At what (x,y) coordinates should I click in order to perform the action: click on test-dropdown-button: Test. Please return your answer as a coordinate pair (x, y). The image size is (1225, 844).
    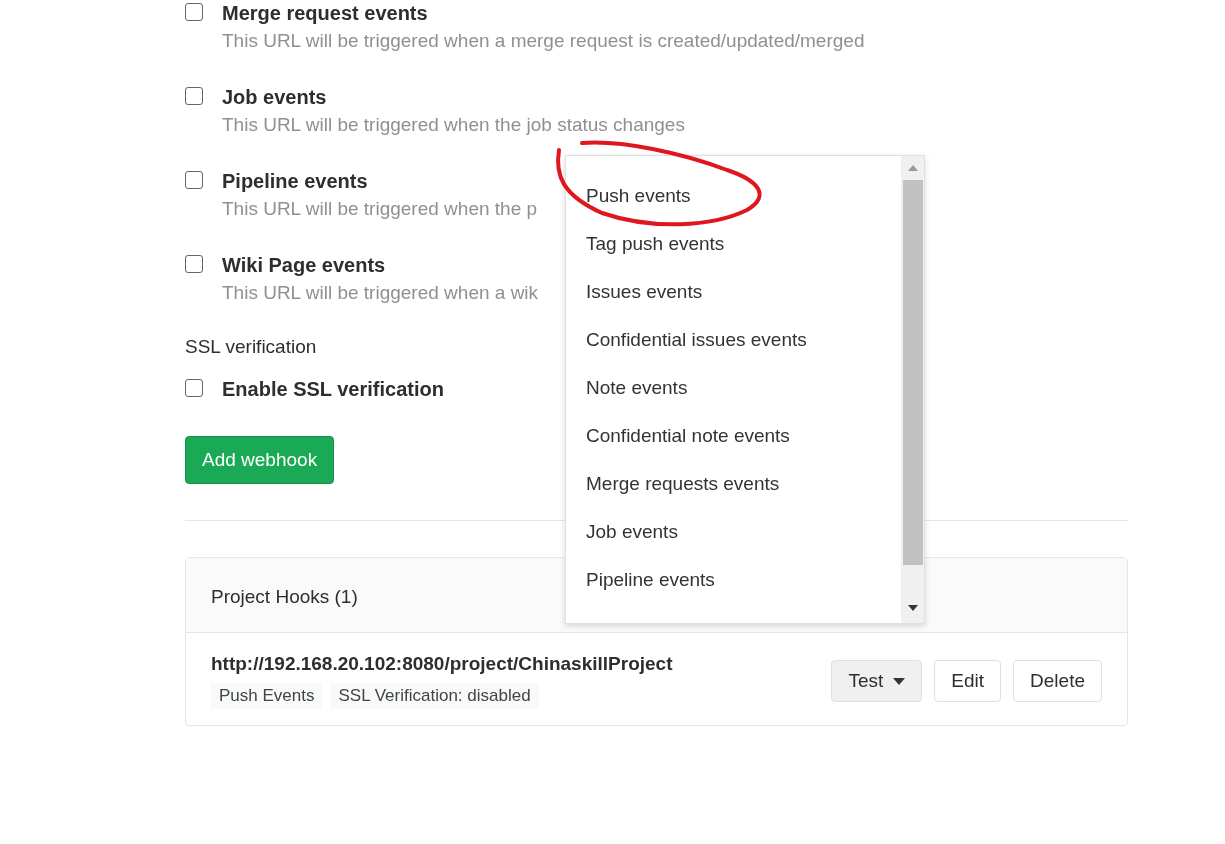
    Looking at the image, I should click on (877, 681).